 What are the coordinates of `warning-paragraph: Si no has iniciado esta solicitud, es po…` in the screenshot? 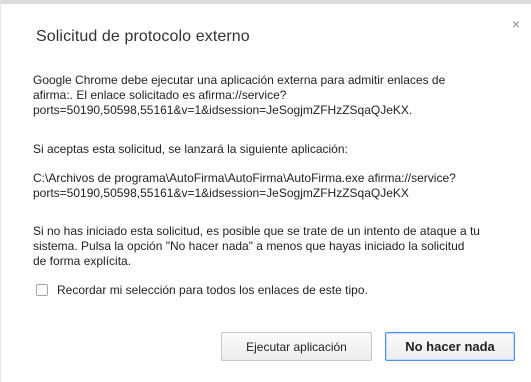 It's located at (256, 246).